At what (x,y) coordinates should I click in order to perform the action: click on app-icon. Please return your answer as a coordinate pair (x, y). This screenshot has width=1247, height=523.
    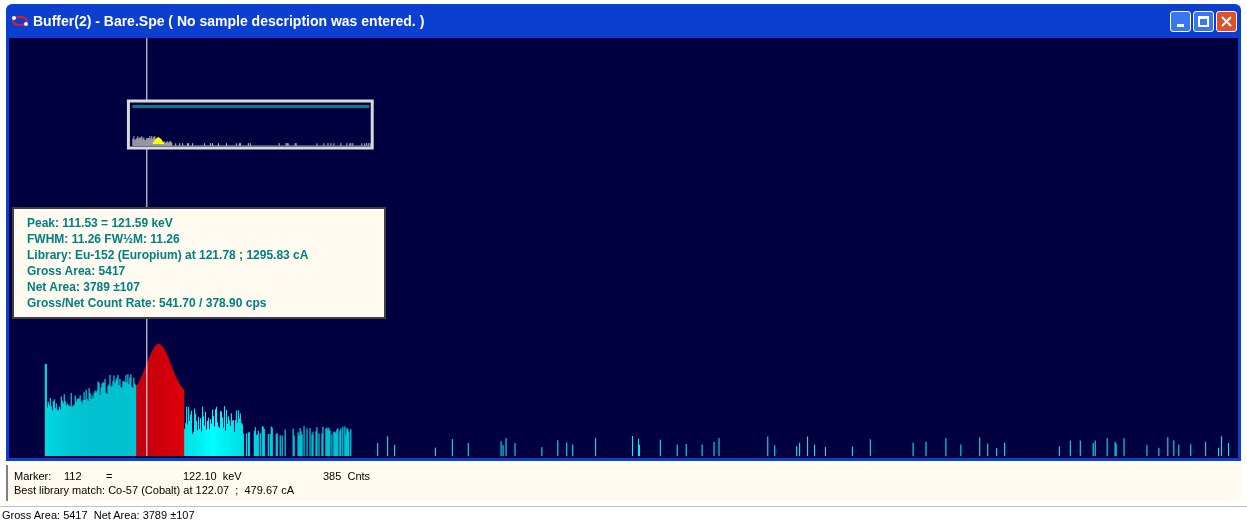
    Looking at the image, I should click on (20, 21).